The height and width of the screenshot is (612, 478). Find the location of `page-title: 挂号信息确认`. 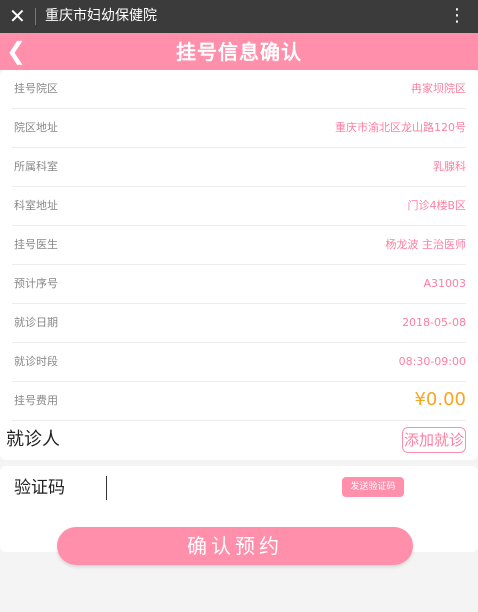

page-title: 挂号信息确认 is located at coordinates (239, 52).